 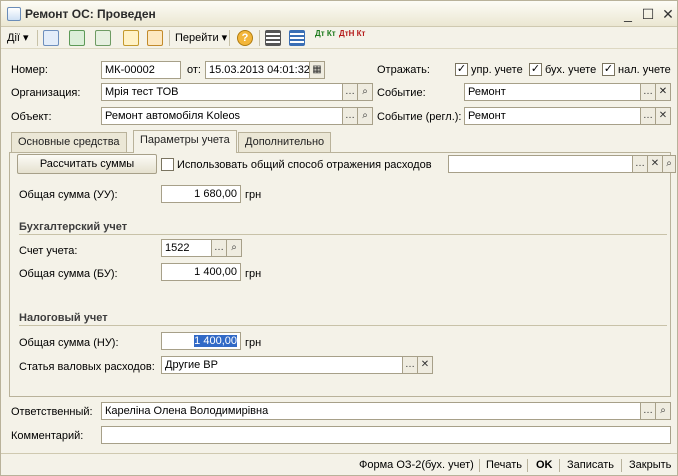 What do you see at coordinates (63, 318) in the screenshot?
I see `tax-section-title: Налоговый учет` at bounding box center [63, 318].